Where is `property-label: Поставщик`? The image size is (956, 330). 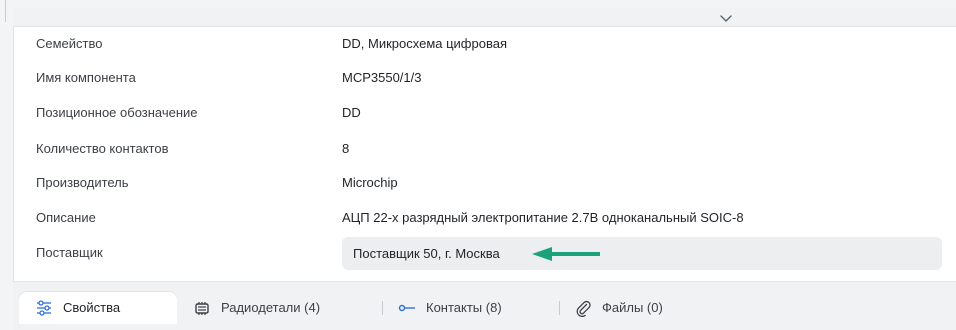 property-label: Поставщик is located at coordinates (69, 252).